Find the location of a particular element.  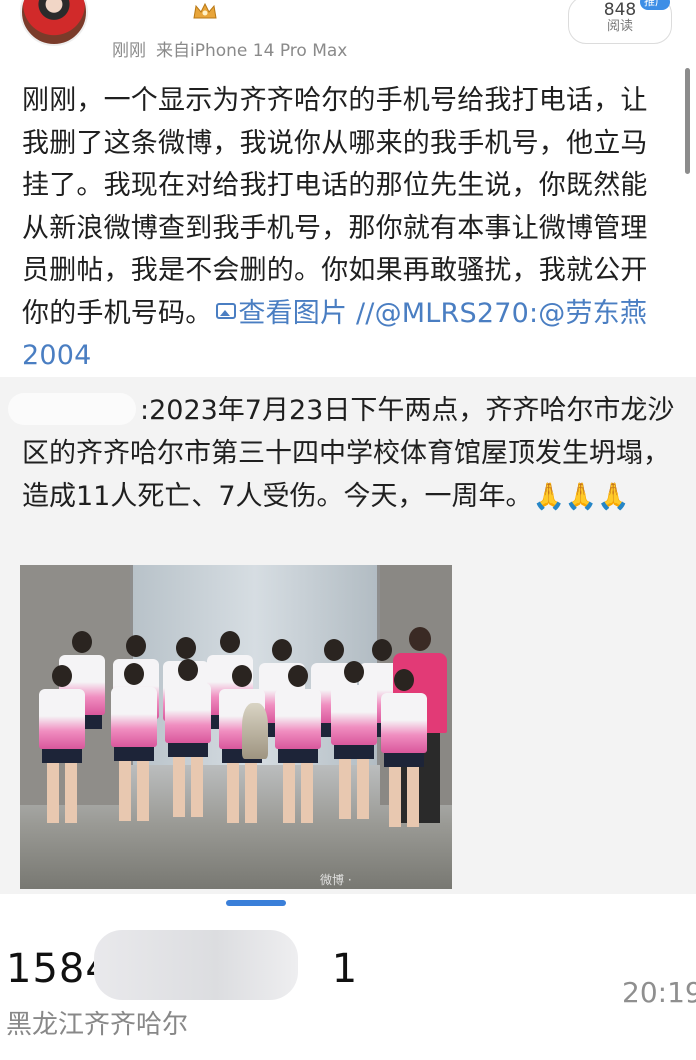

photo-watermark: 微博 · is located at coordinates (336, 880).